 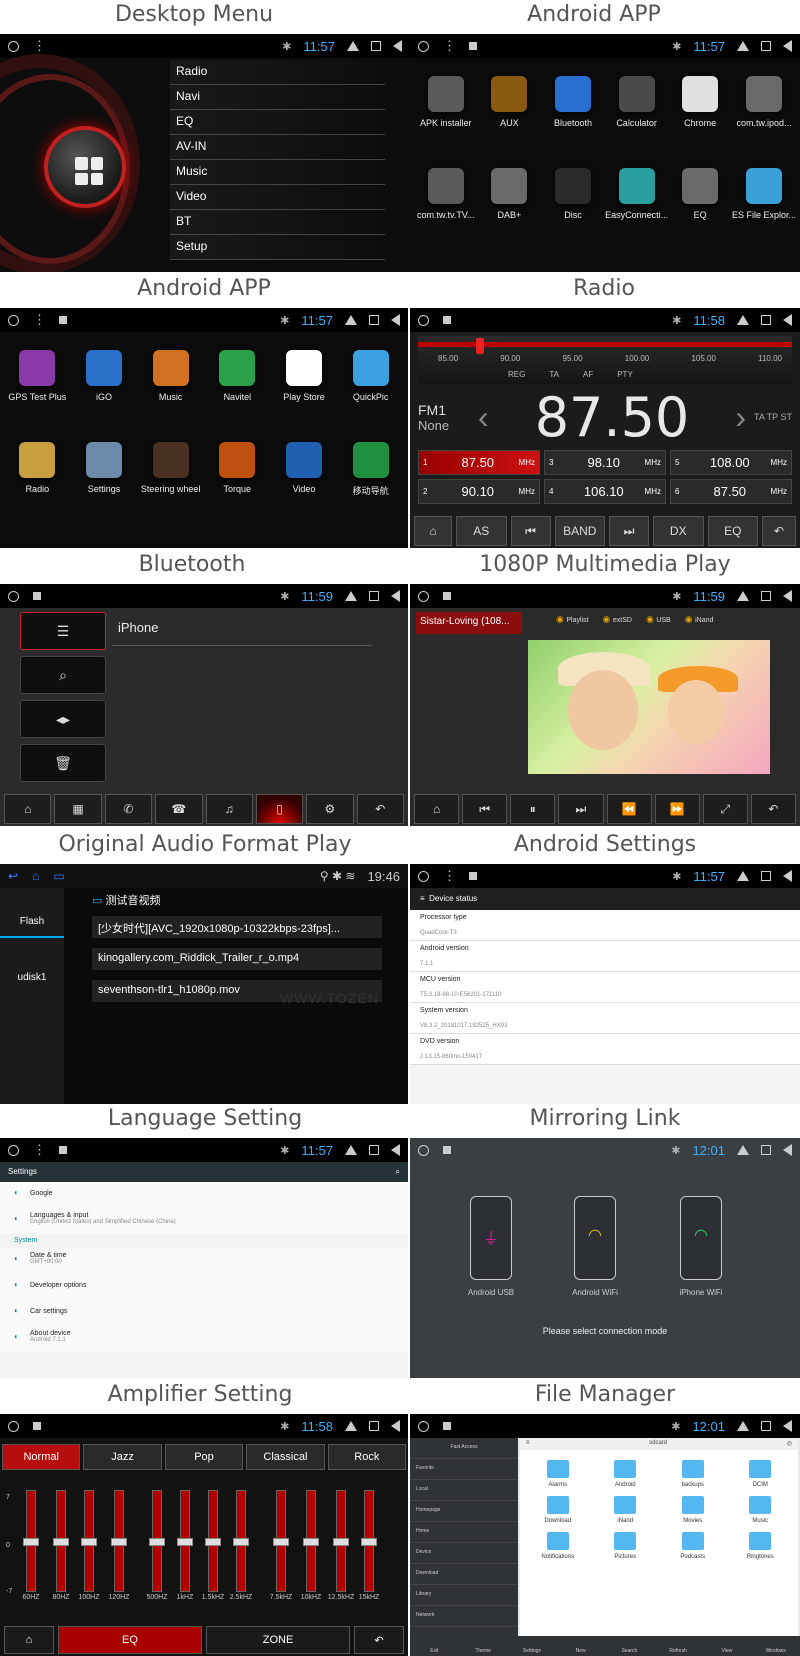 What do you see at coordinates (85, 167) in the screenshot?
I see `apps-knob-button` at bounding box center [85, 167].